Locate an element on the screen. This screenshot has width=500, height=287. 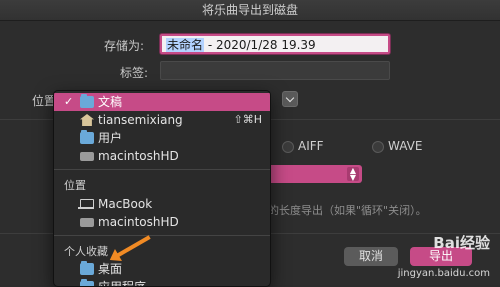
menu-item-macintoshhd-device: macintoshHD is located at coordinates (162, 222).